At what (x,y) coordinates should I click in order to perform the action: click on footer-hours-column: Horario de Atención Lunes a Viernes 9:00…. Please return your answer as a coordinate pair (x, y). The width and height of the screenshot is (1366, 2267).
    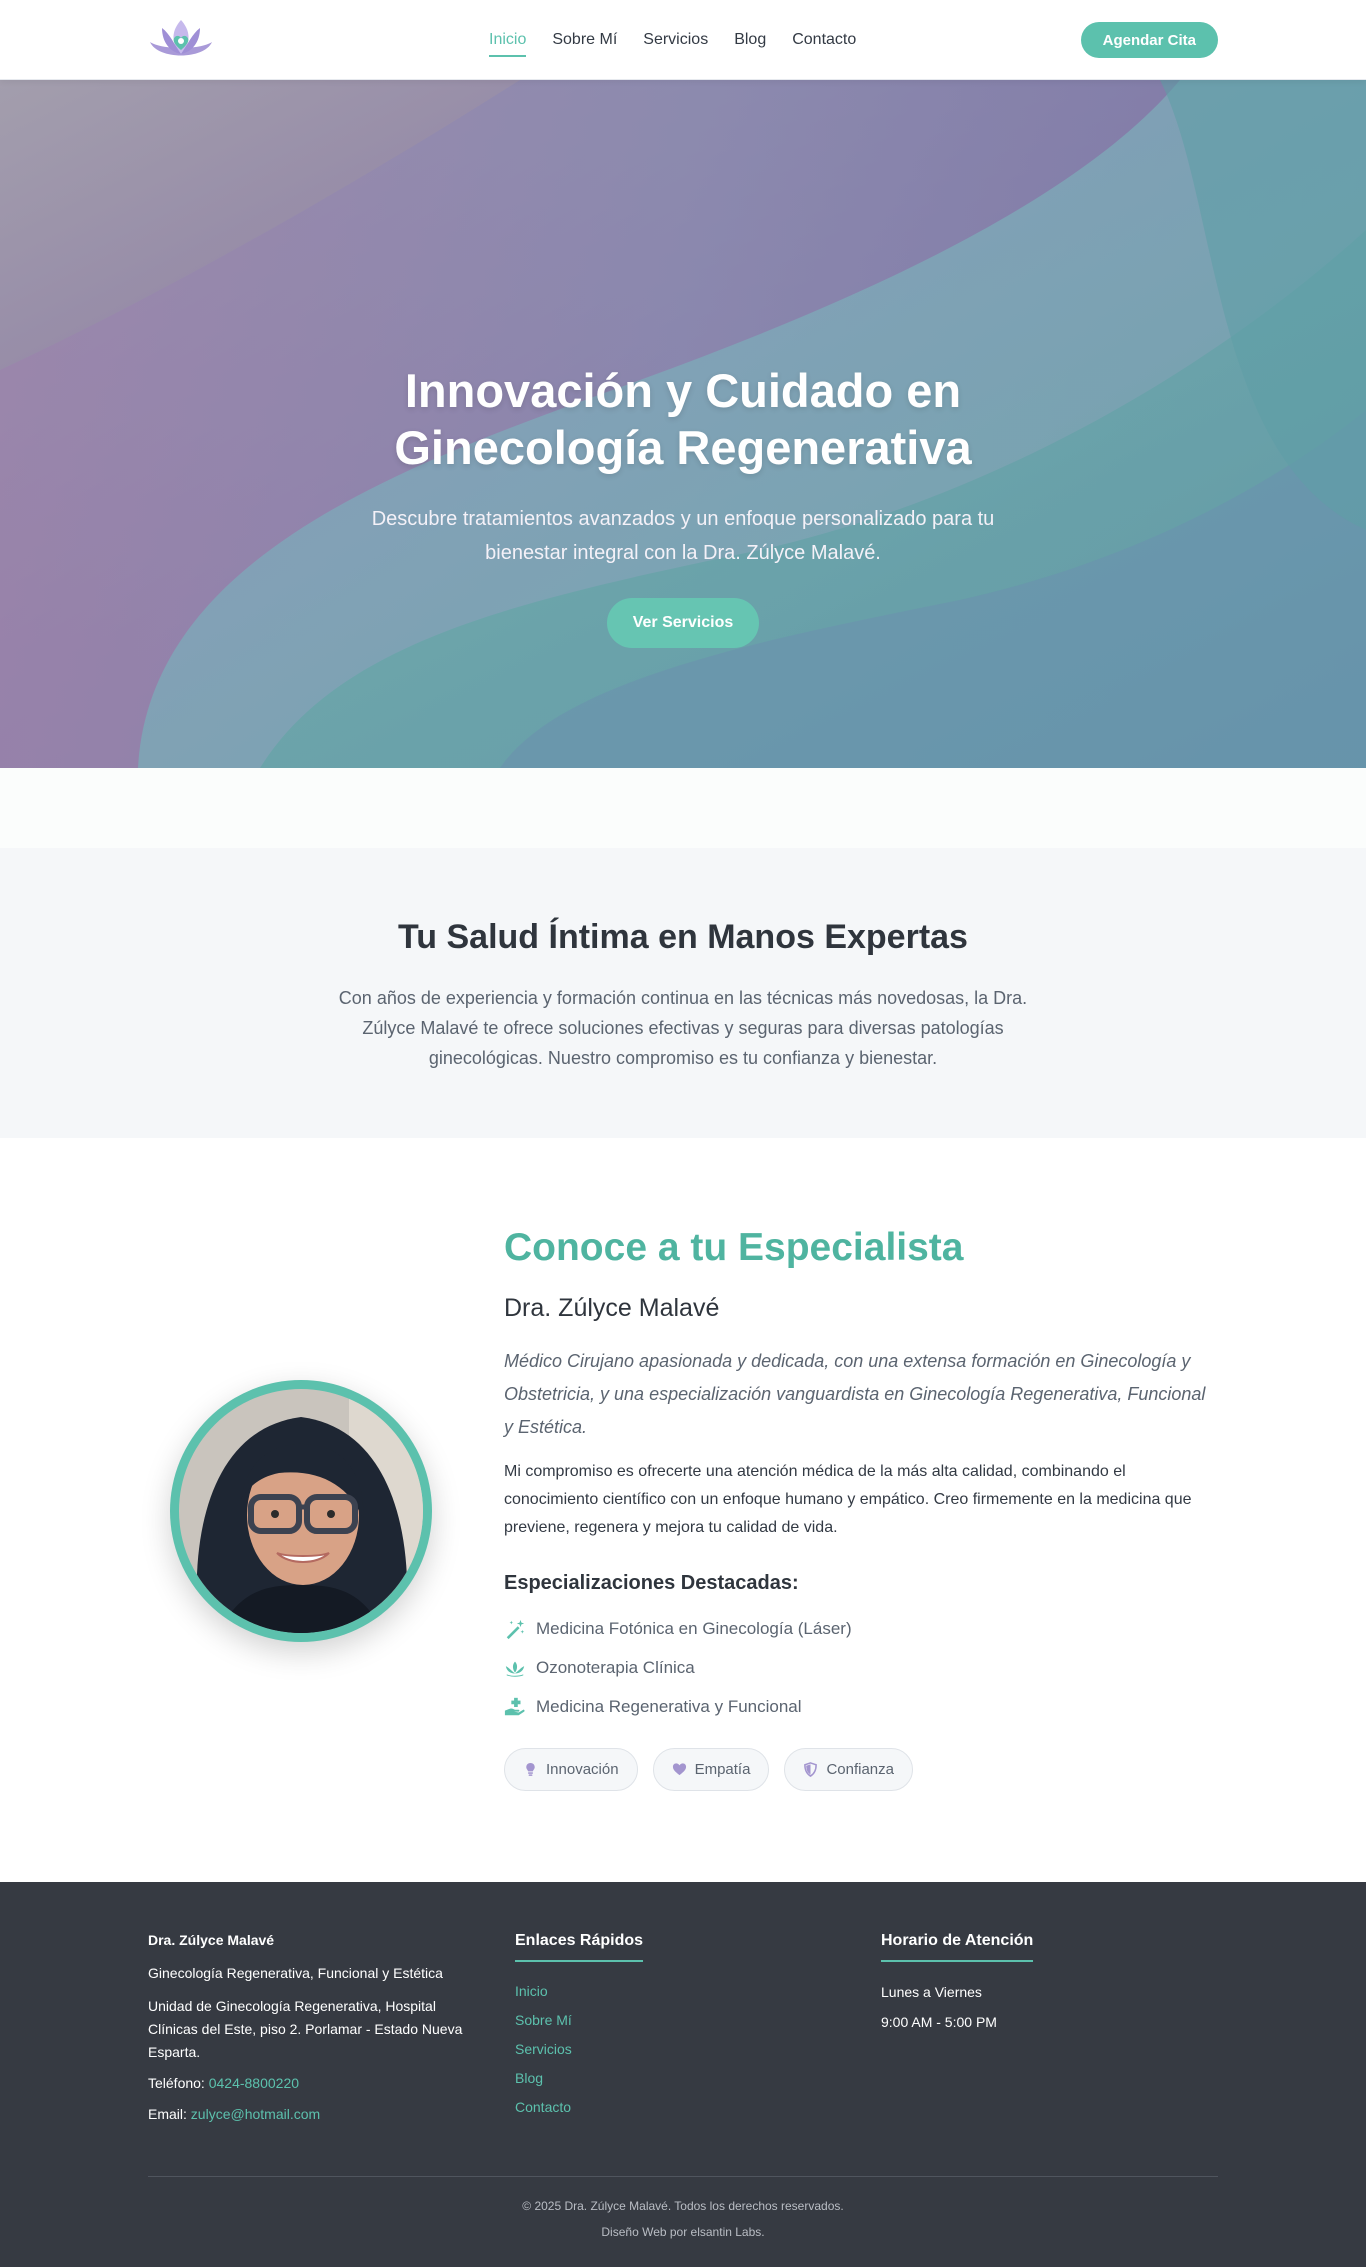
    Looking at the image, I should click on (1031, 1981).